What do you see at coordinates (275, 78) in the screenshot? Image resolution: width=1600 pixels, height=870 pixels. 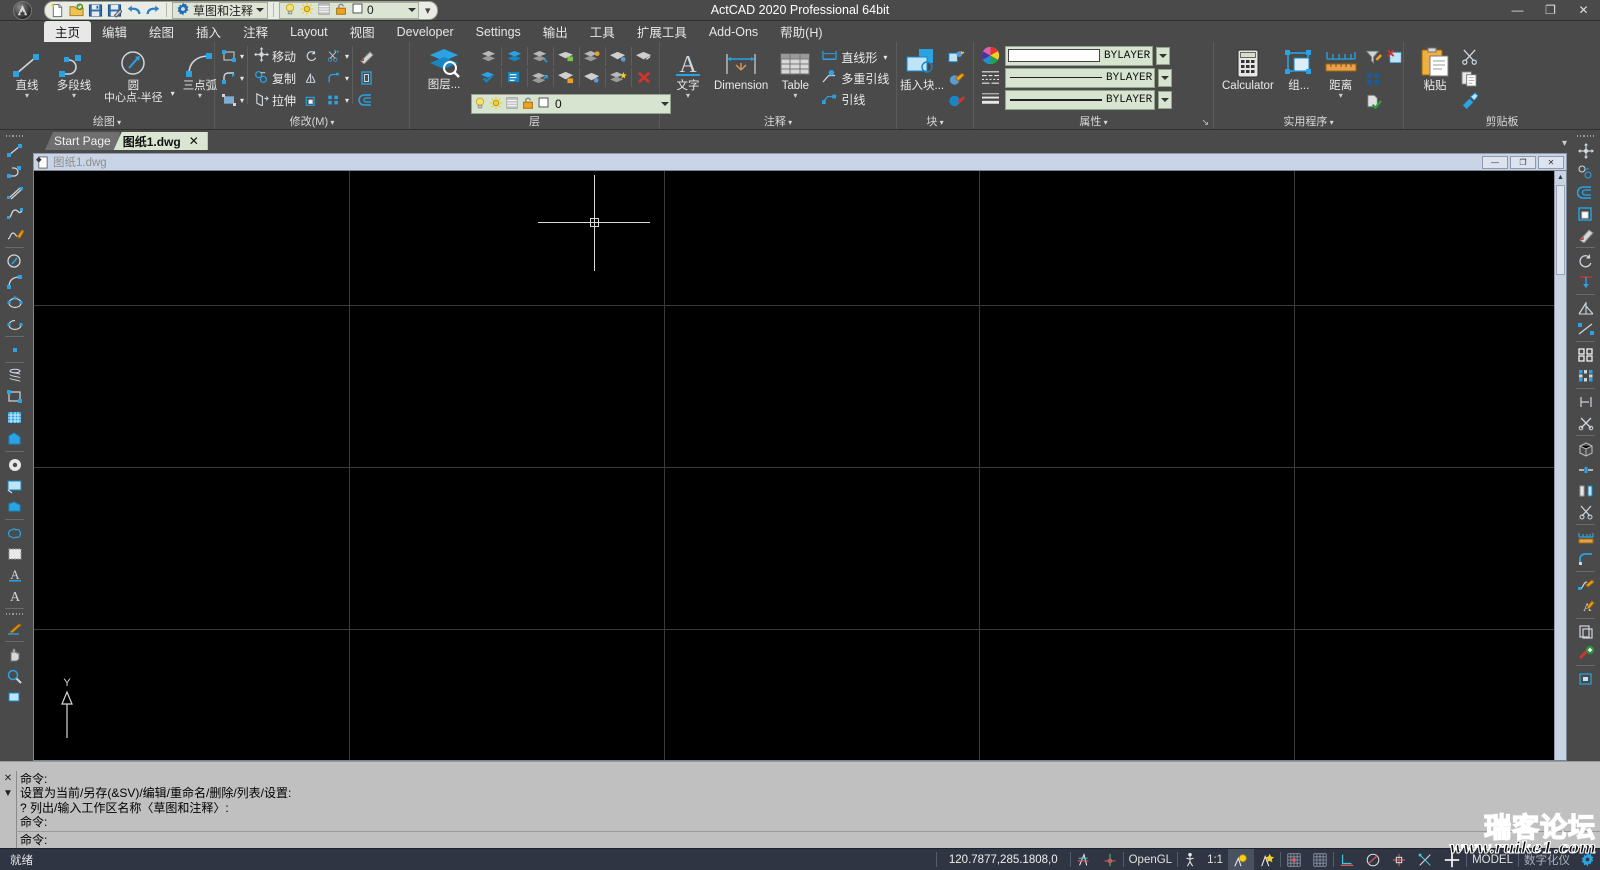 I see `copy-button: 复制` at bounding box center [275, 78].